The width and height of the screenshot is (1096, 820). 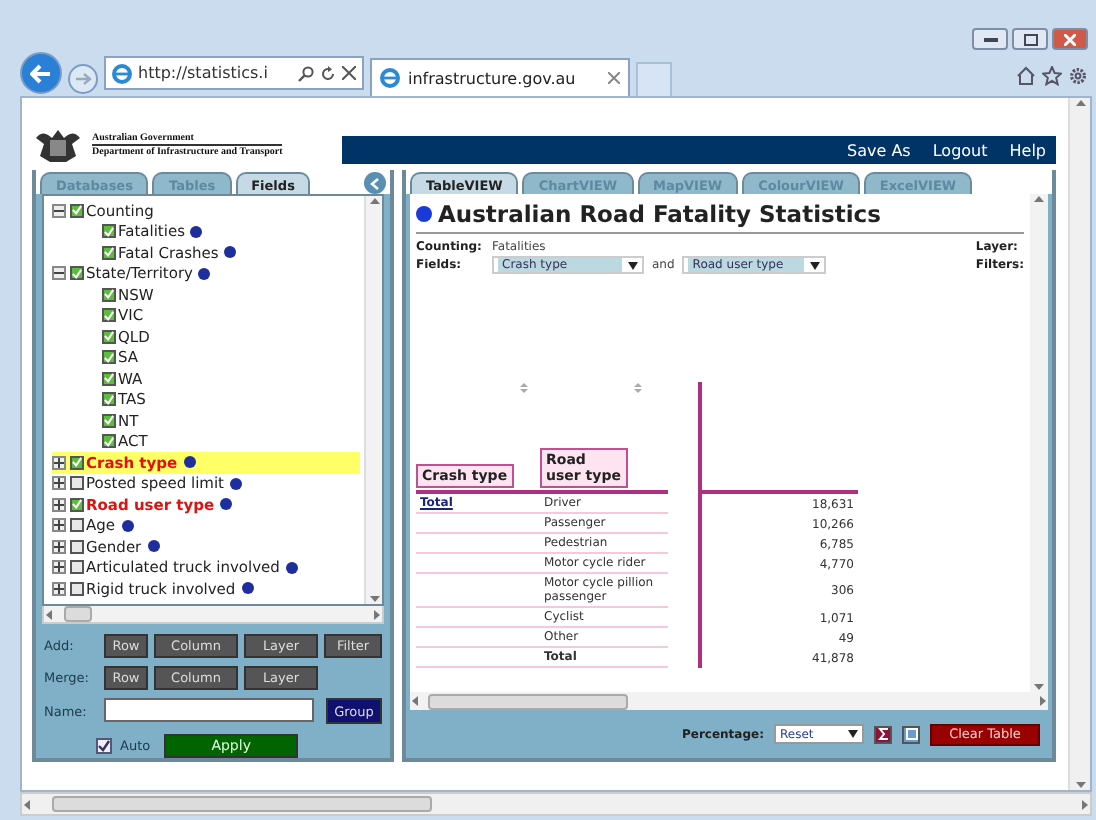 I want to click on browser-tab: infrastructure.gov.au, so click(x=500, y=77).